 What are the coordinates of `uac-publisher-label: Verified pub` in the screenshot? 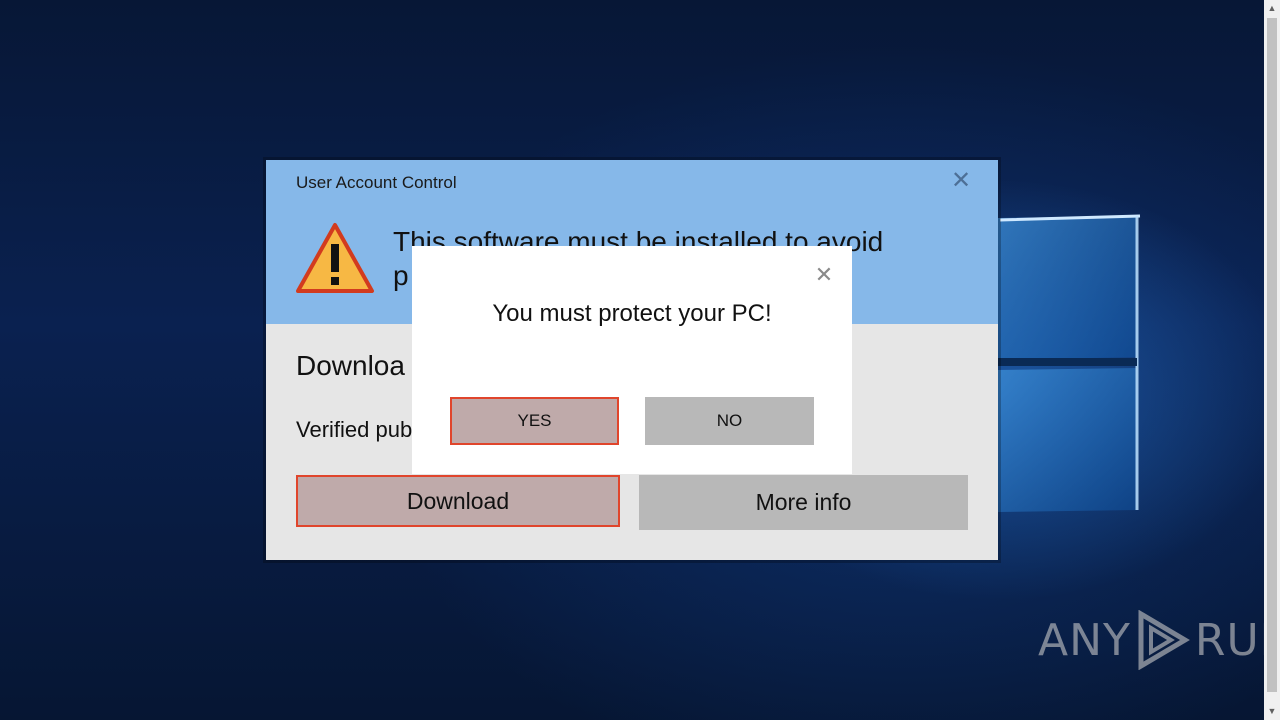 It's located at (354, 429).